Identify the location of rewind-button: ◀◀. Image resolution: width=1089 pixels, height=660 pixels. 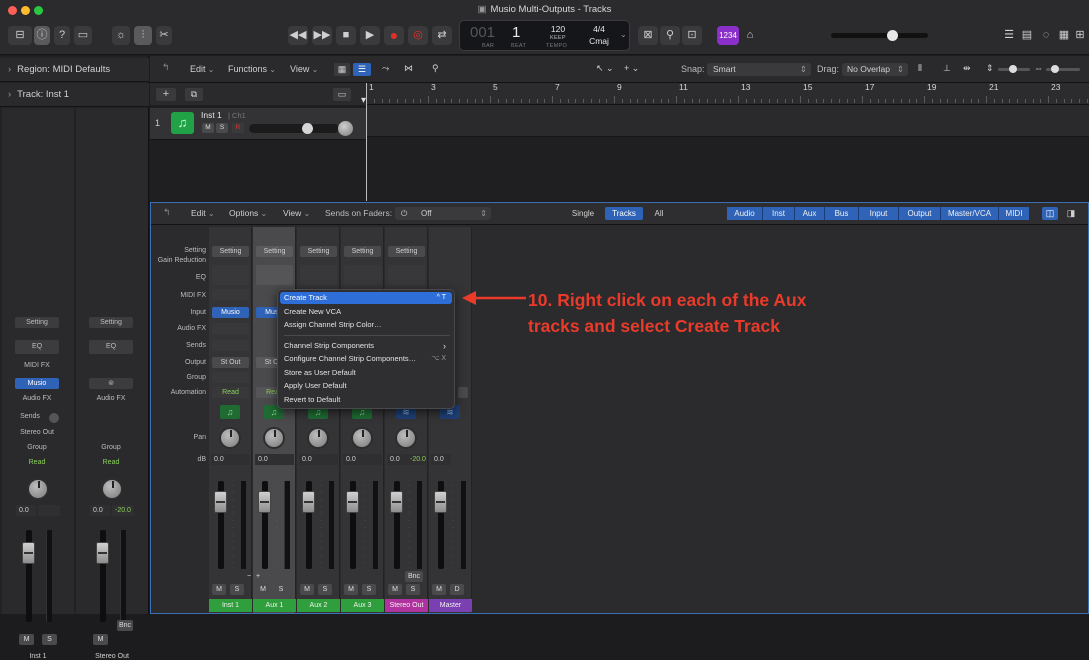
(298, 35).